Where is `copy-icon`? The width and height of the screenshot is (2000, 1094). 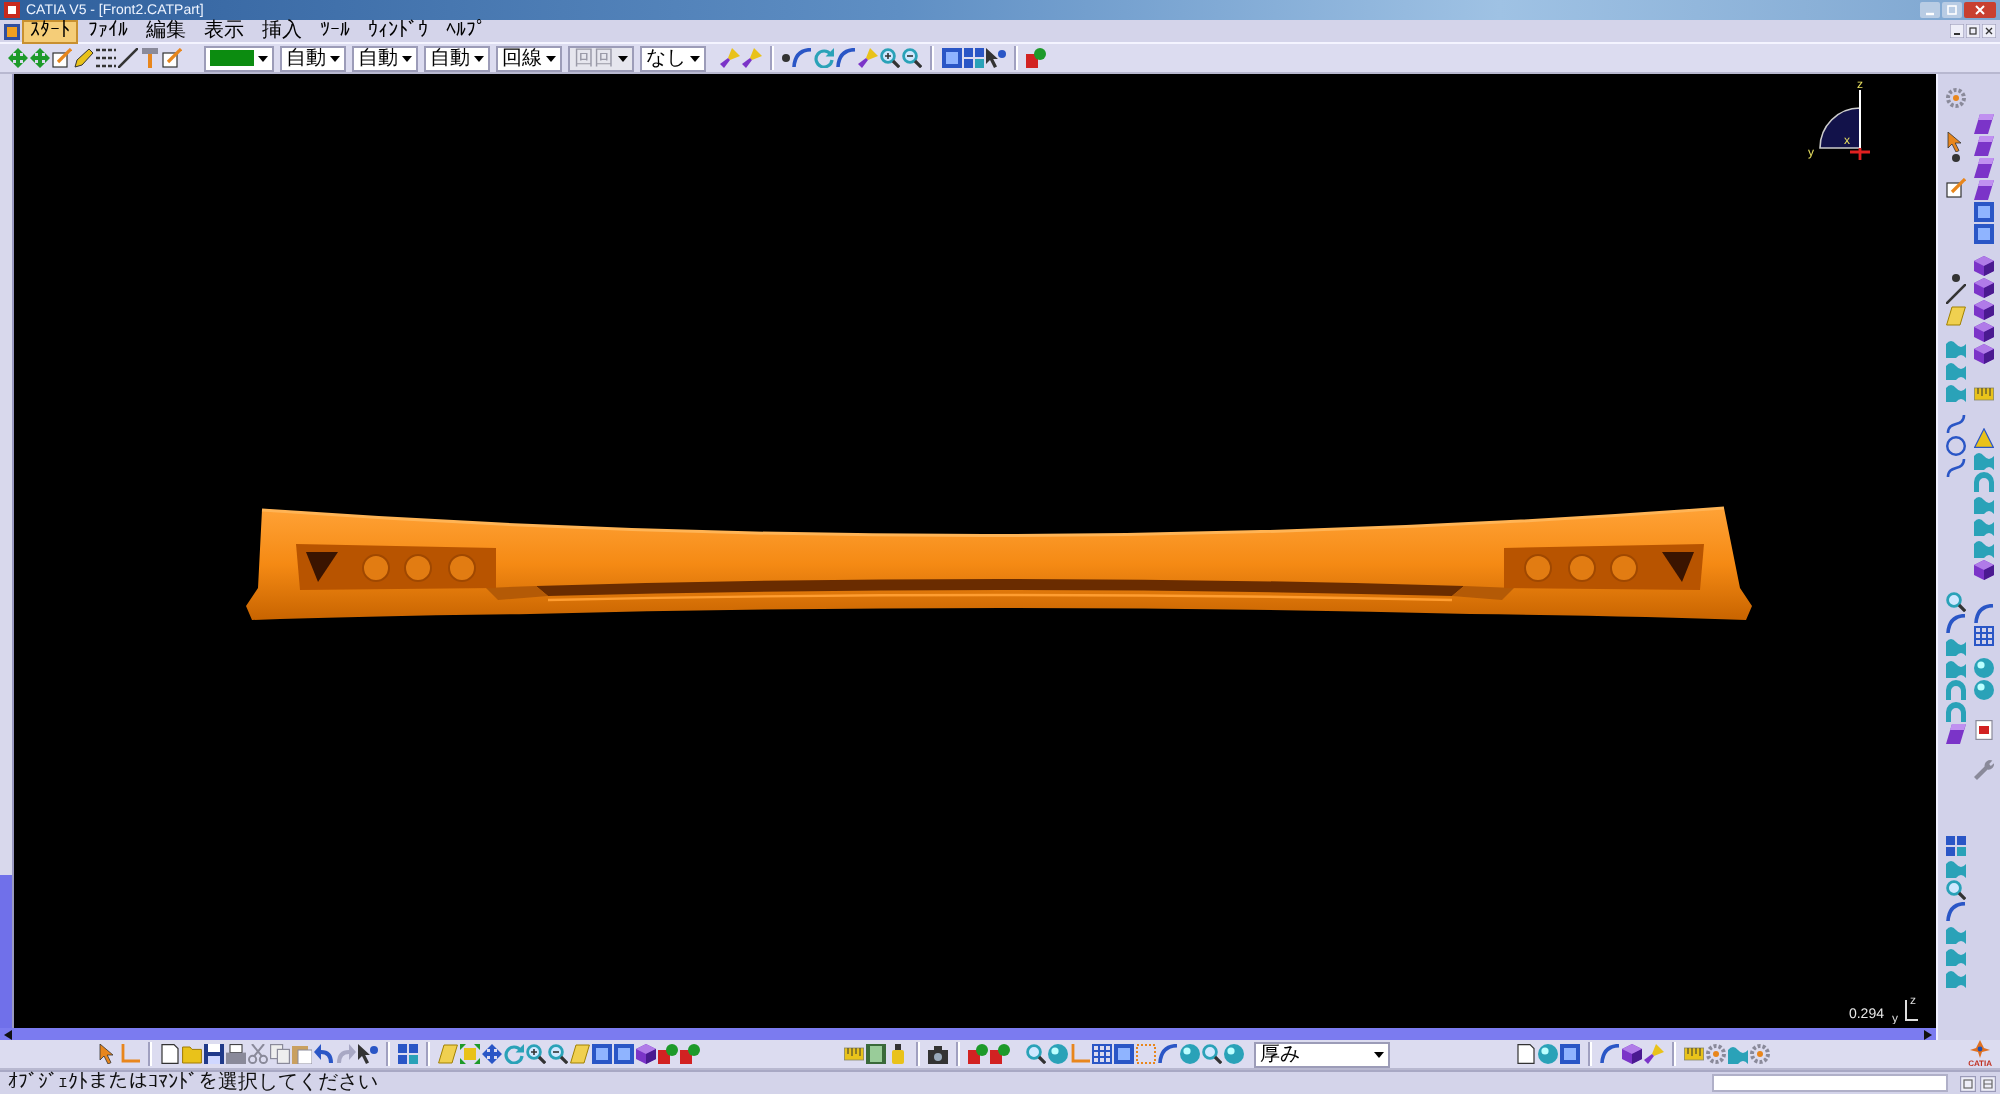
copy-icon is located at coordinates (280, 1054).